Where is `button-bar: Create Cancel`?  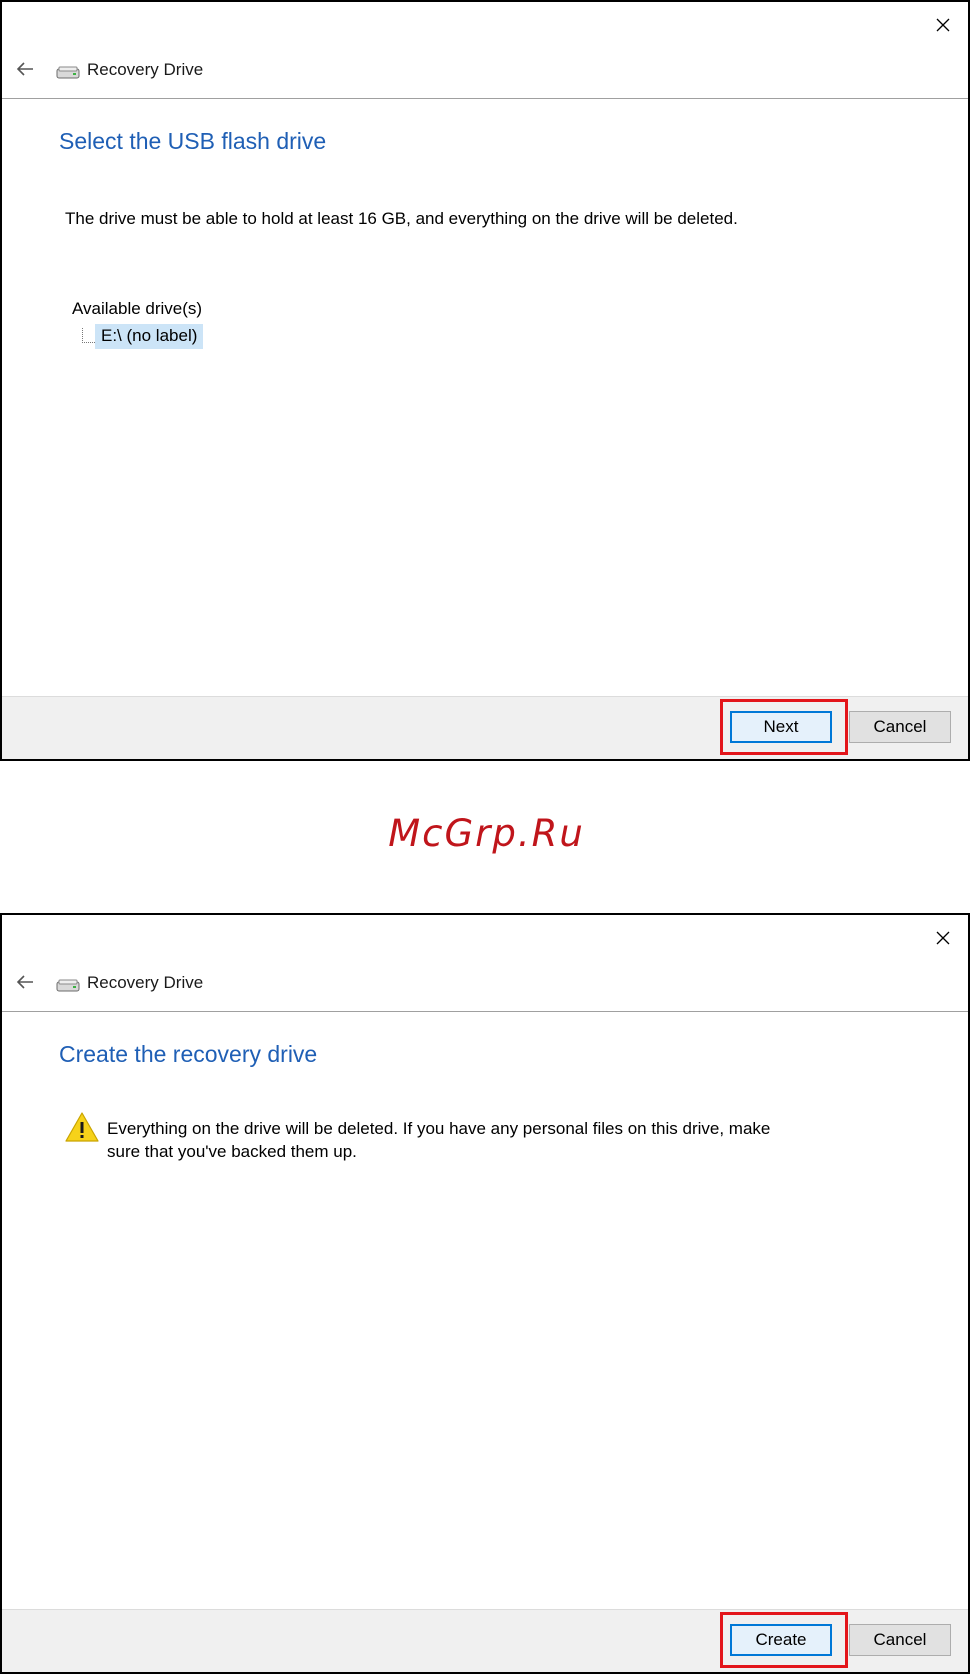 button-bar: Create Cancel is located at coordinates (485, 1640).